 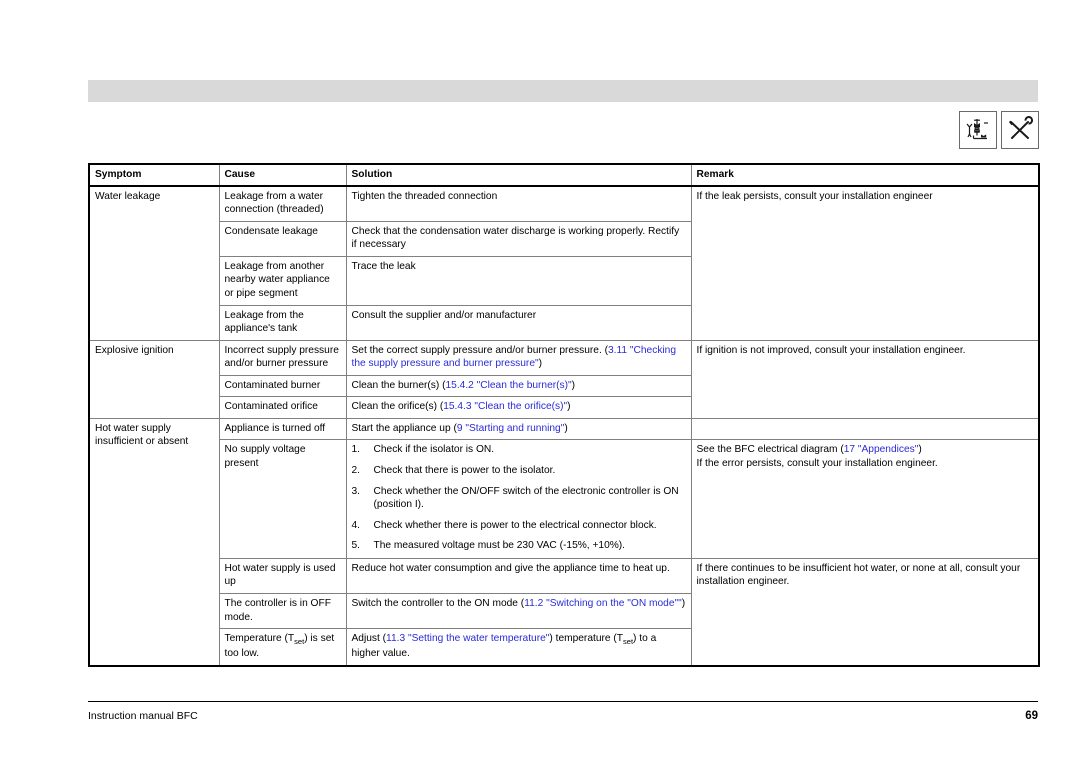 What do you see at coordinates (282, 238) in the screenshot?
I see `cause-cell: Condensate leakage` at bounding box center [282, 238].